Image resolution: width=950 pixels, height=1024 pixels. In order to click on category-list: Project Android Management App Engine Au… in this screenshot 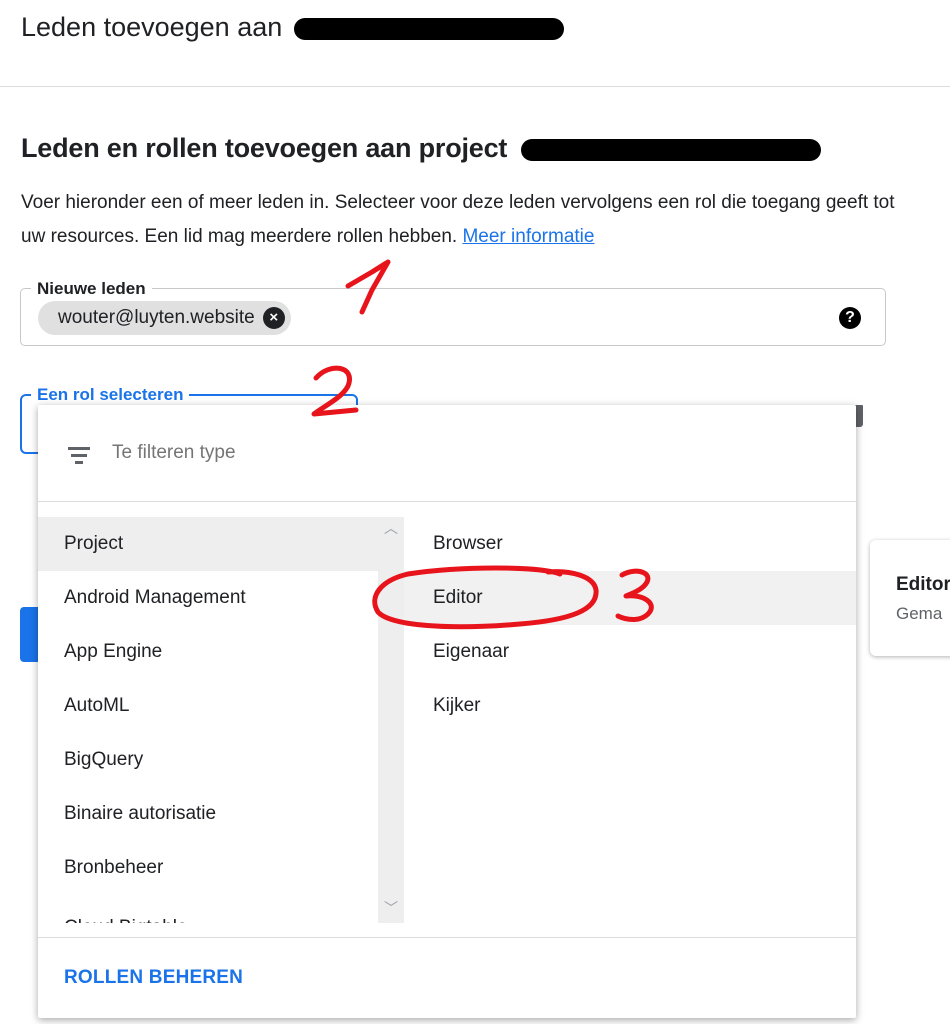, I will do `click(208, 720)`.